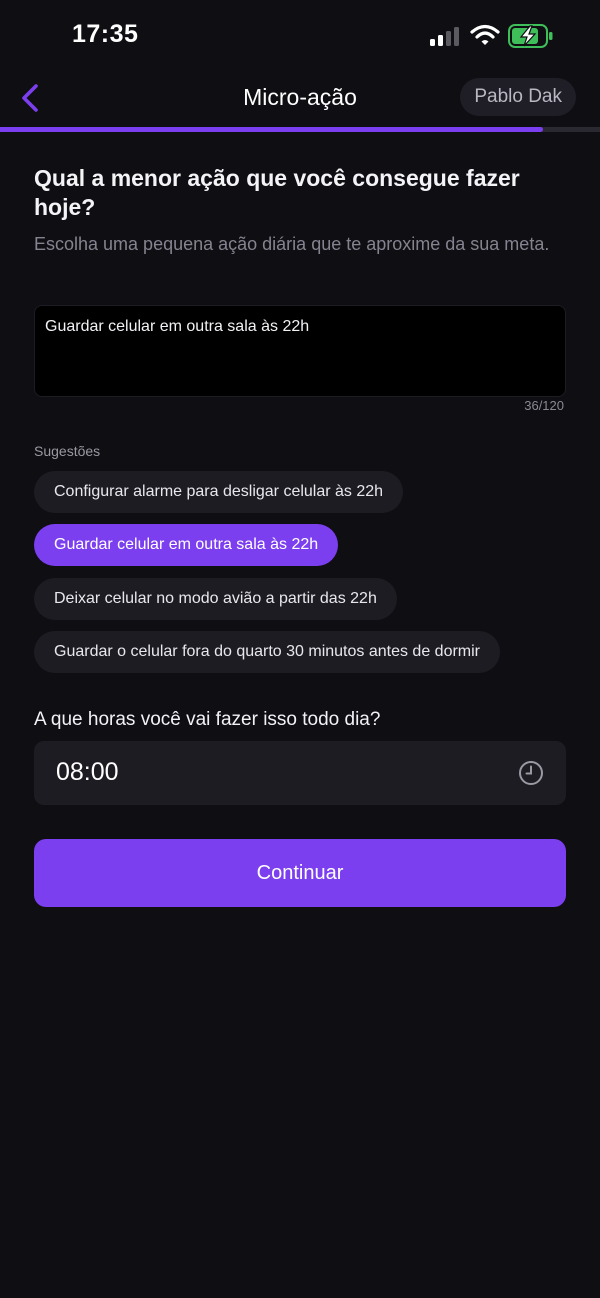 This screenshot has height=1298, width=600. What do you see at coordinates (300, 351) in the screenshot?
I see `action-textarea: Guardar celular em outra sala às 22h` at bounding box center [300, 351].